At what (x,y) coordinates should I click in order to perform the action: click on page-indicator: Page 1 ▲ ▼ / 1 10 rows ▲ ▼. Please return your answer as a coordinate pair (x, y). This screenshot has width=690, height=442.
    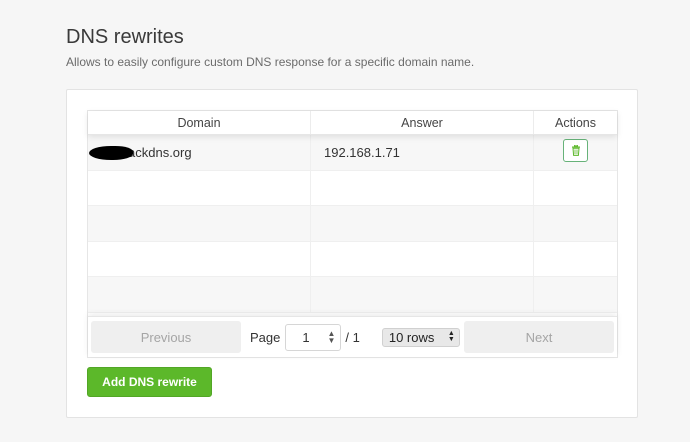
    Looking at the image, I should click on (355, 337).